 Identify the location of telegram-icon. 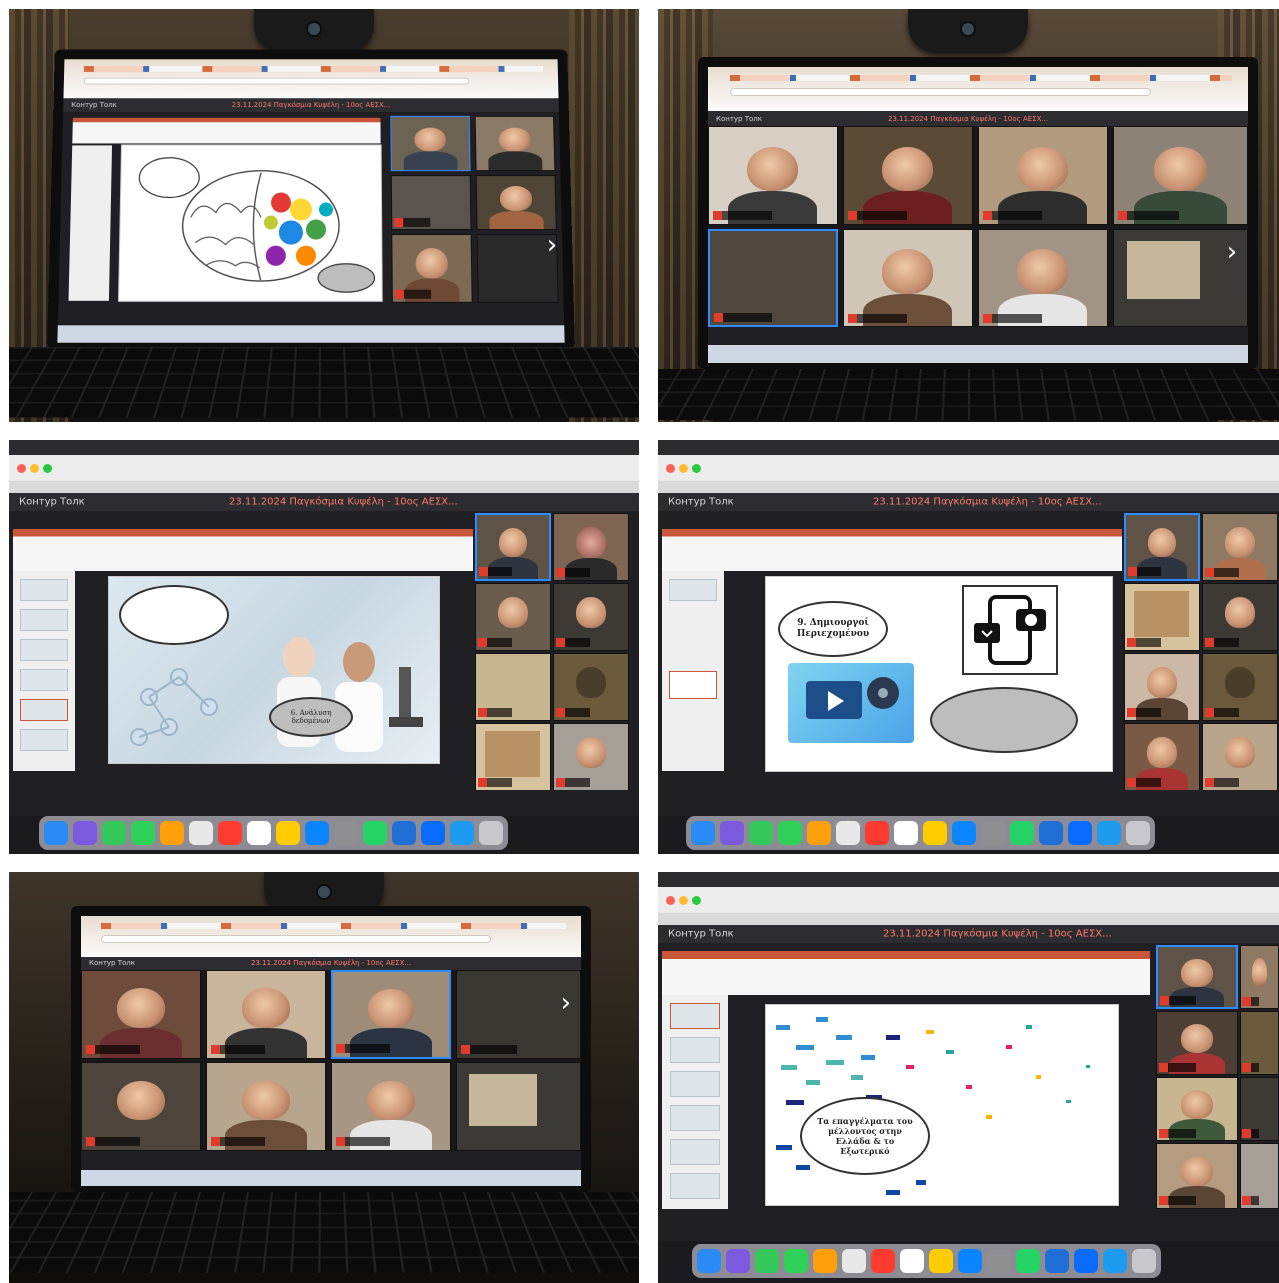
(1115, 1261).